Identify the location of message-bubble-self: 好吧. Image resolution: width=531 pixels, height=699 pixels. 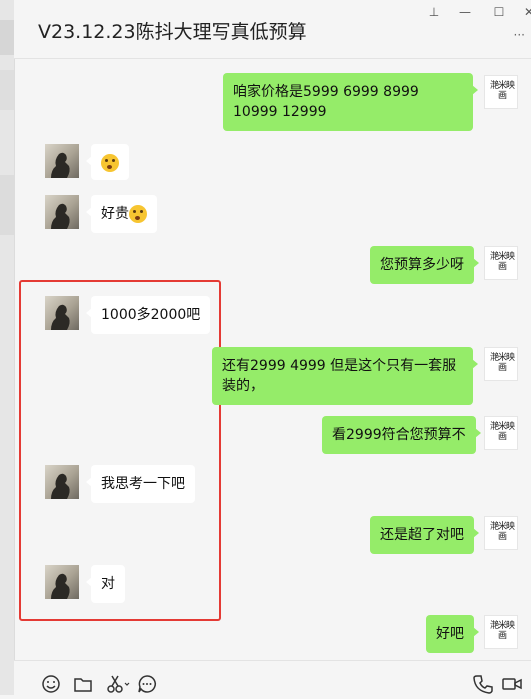
(452, 634).